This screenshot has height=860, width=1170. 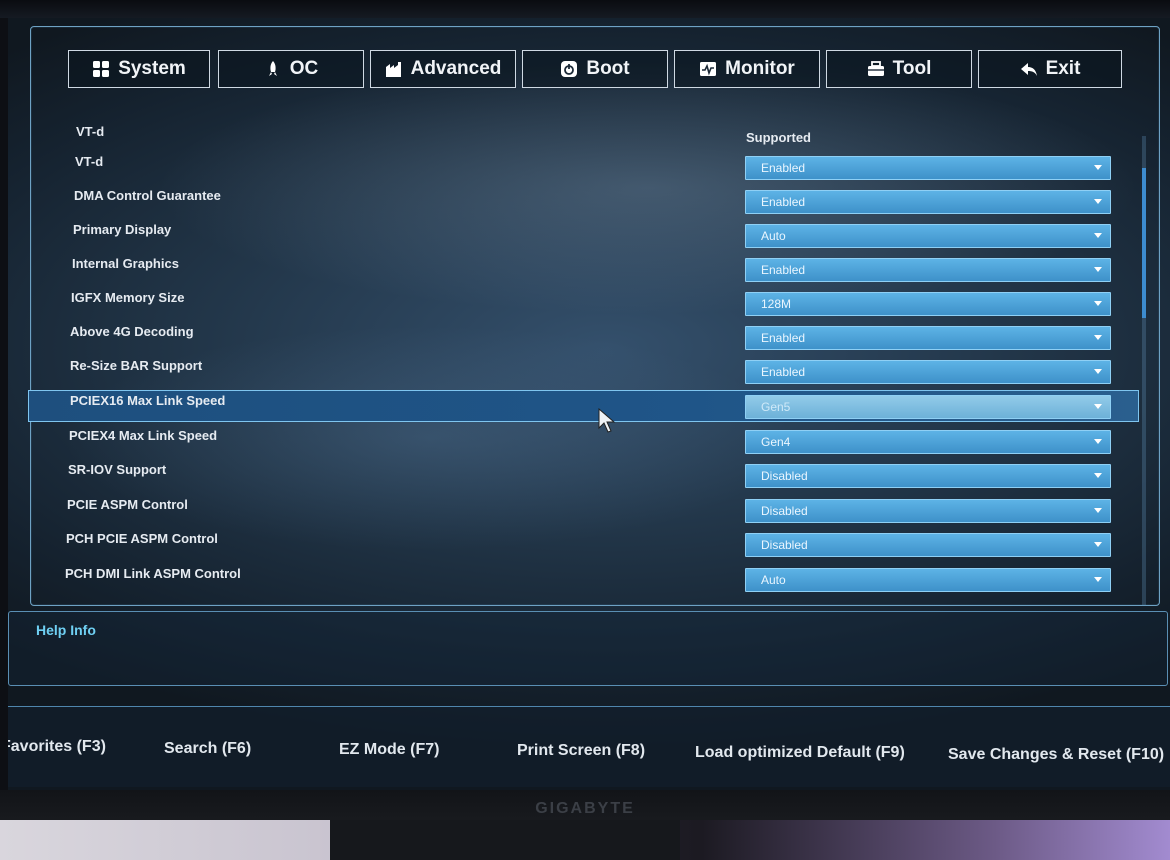 I want to click on setting-dropdown: Gen4, so click(x=928, y=442).